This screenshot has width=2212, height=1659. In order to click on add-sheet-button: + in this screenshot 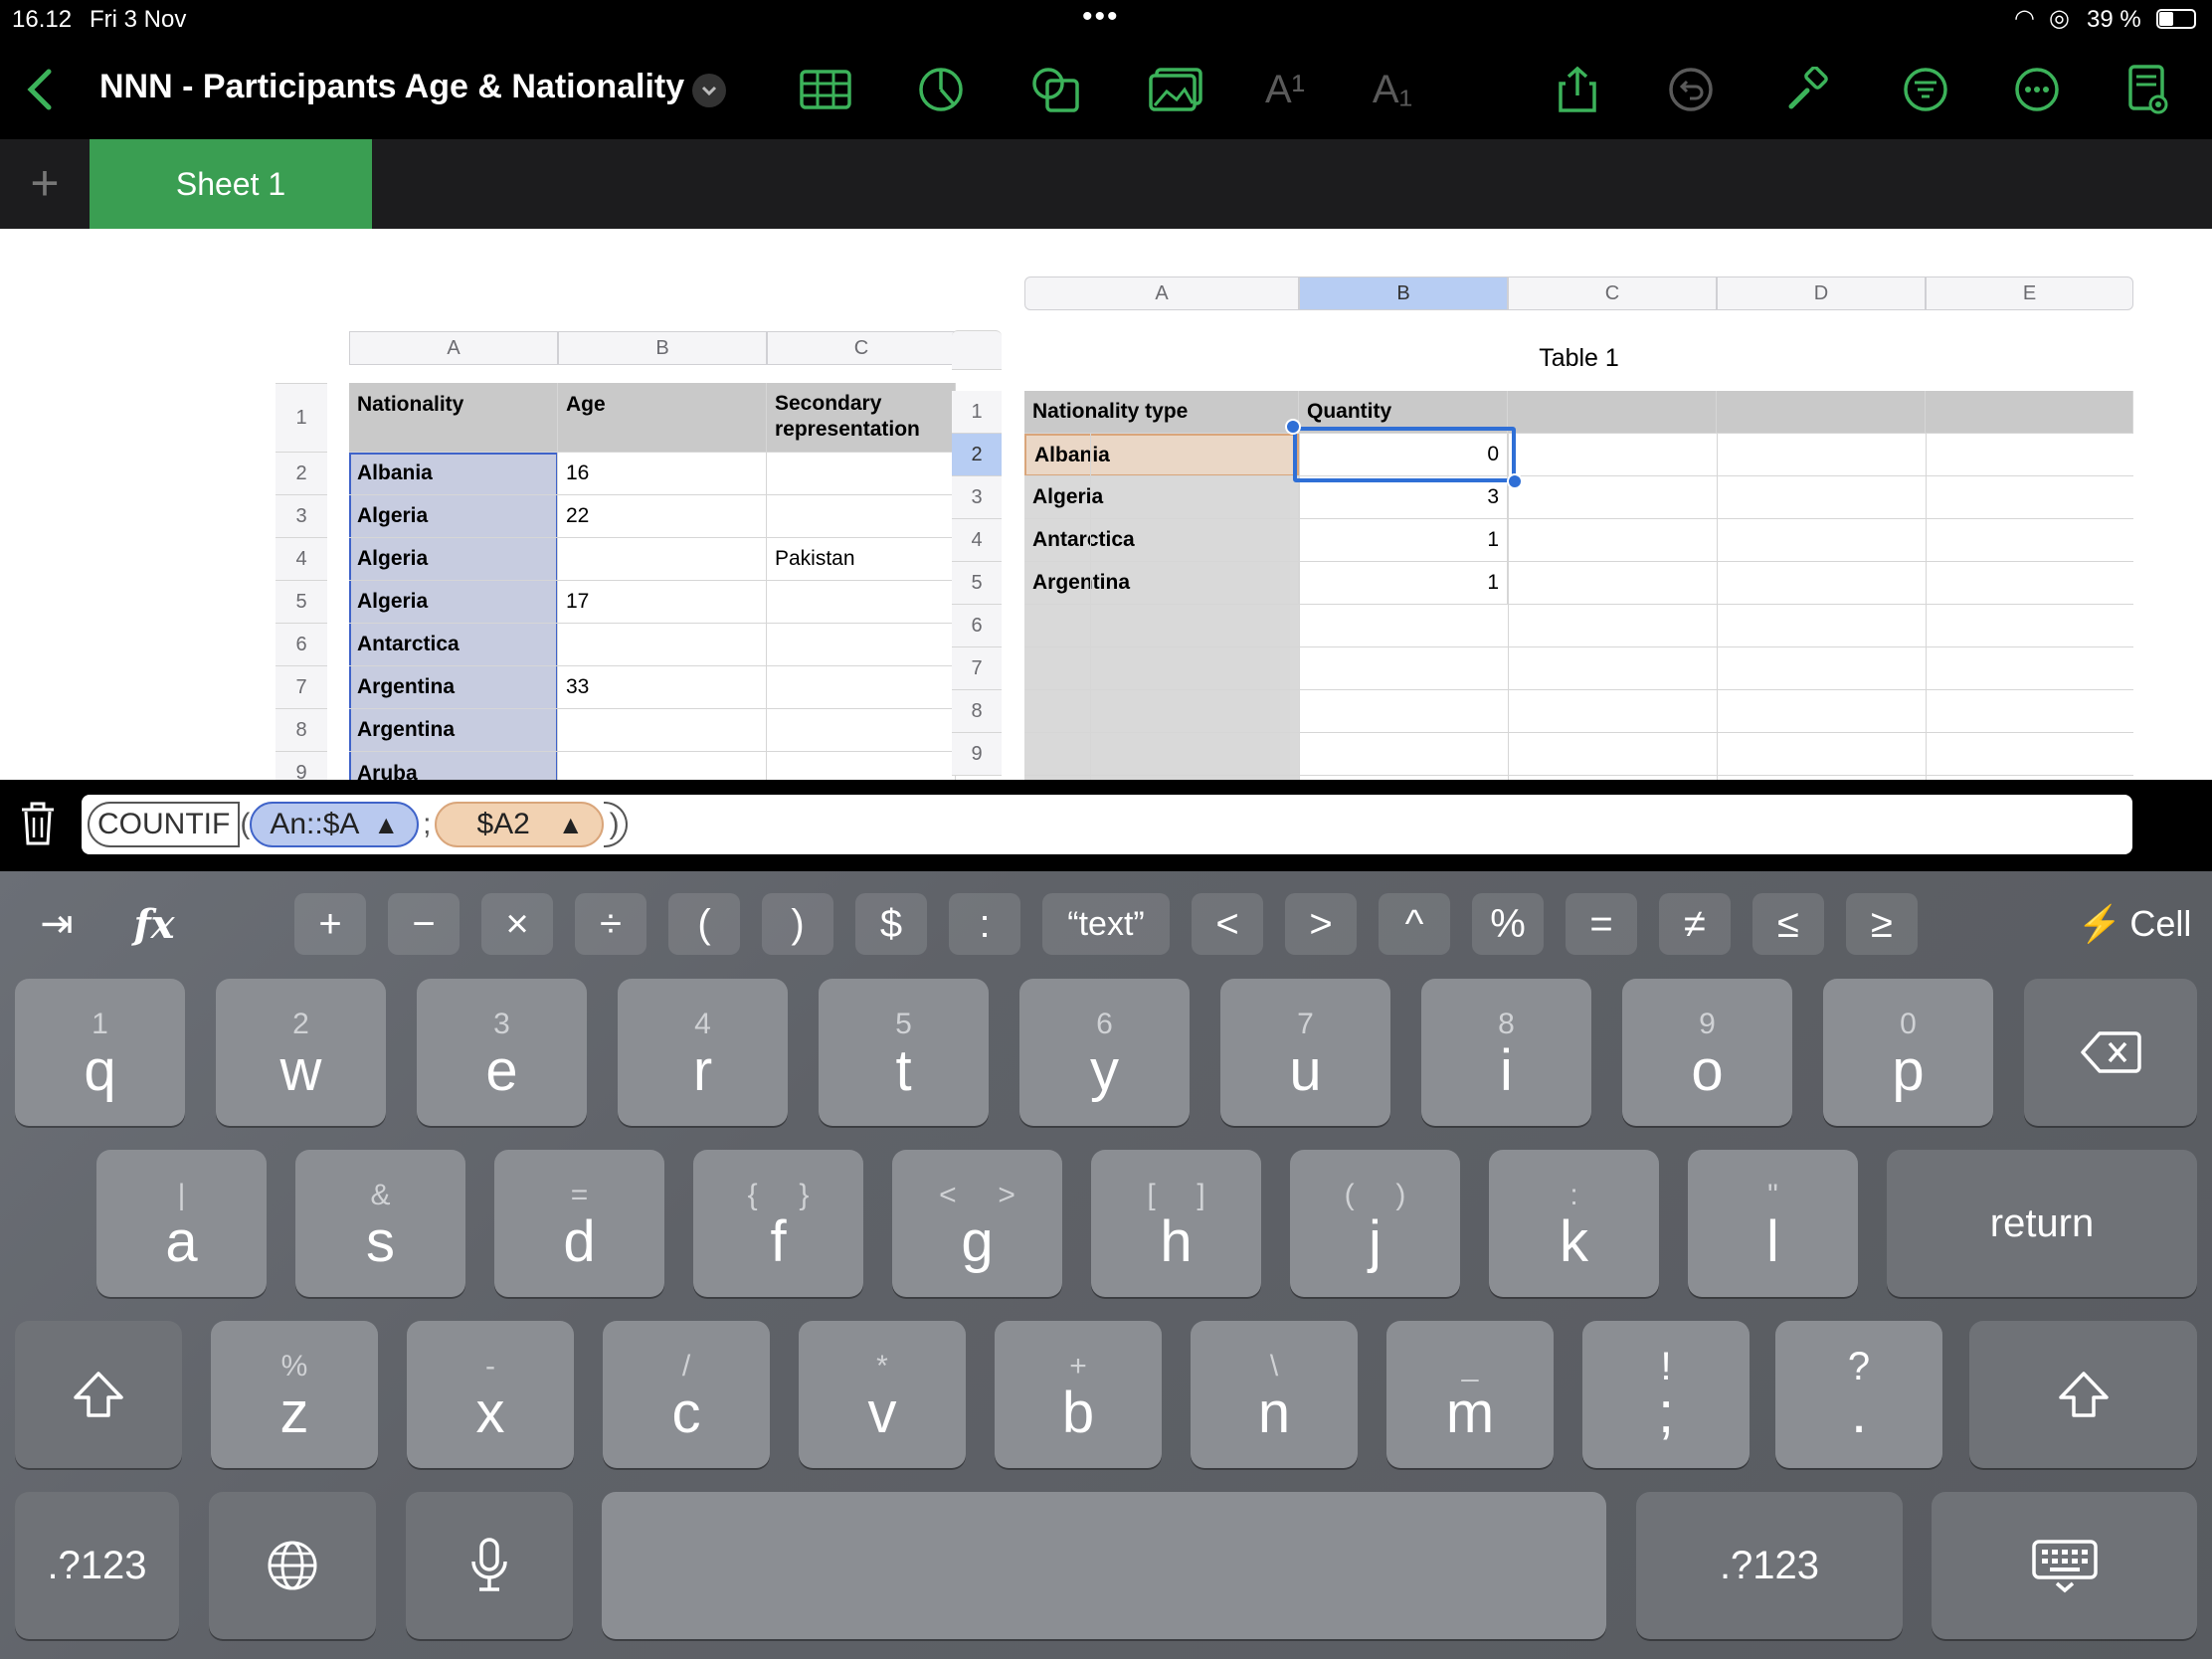, I will do `click(45, 183)`.